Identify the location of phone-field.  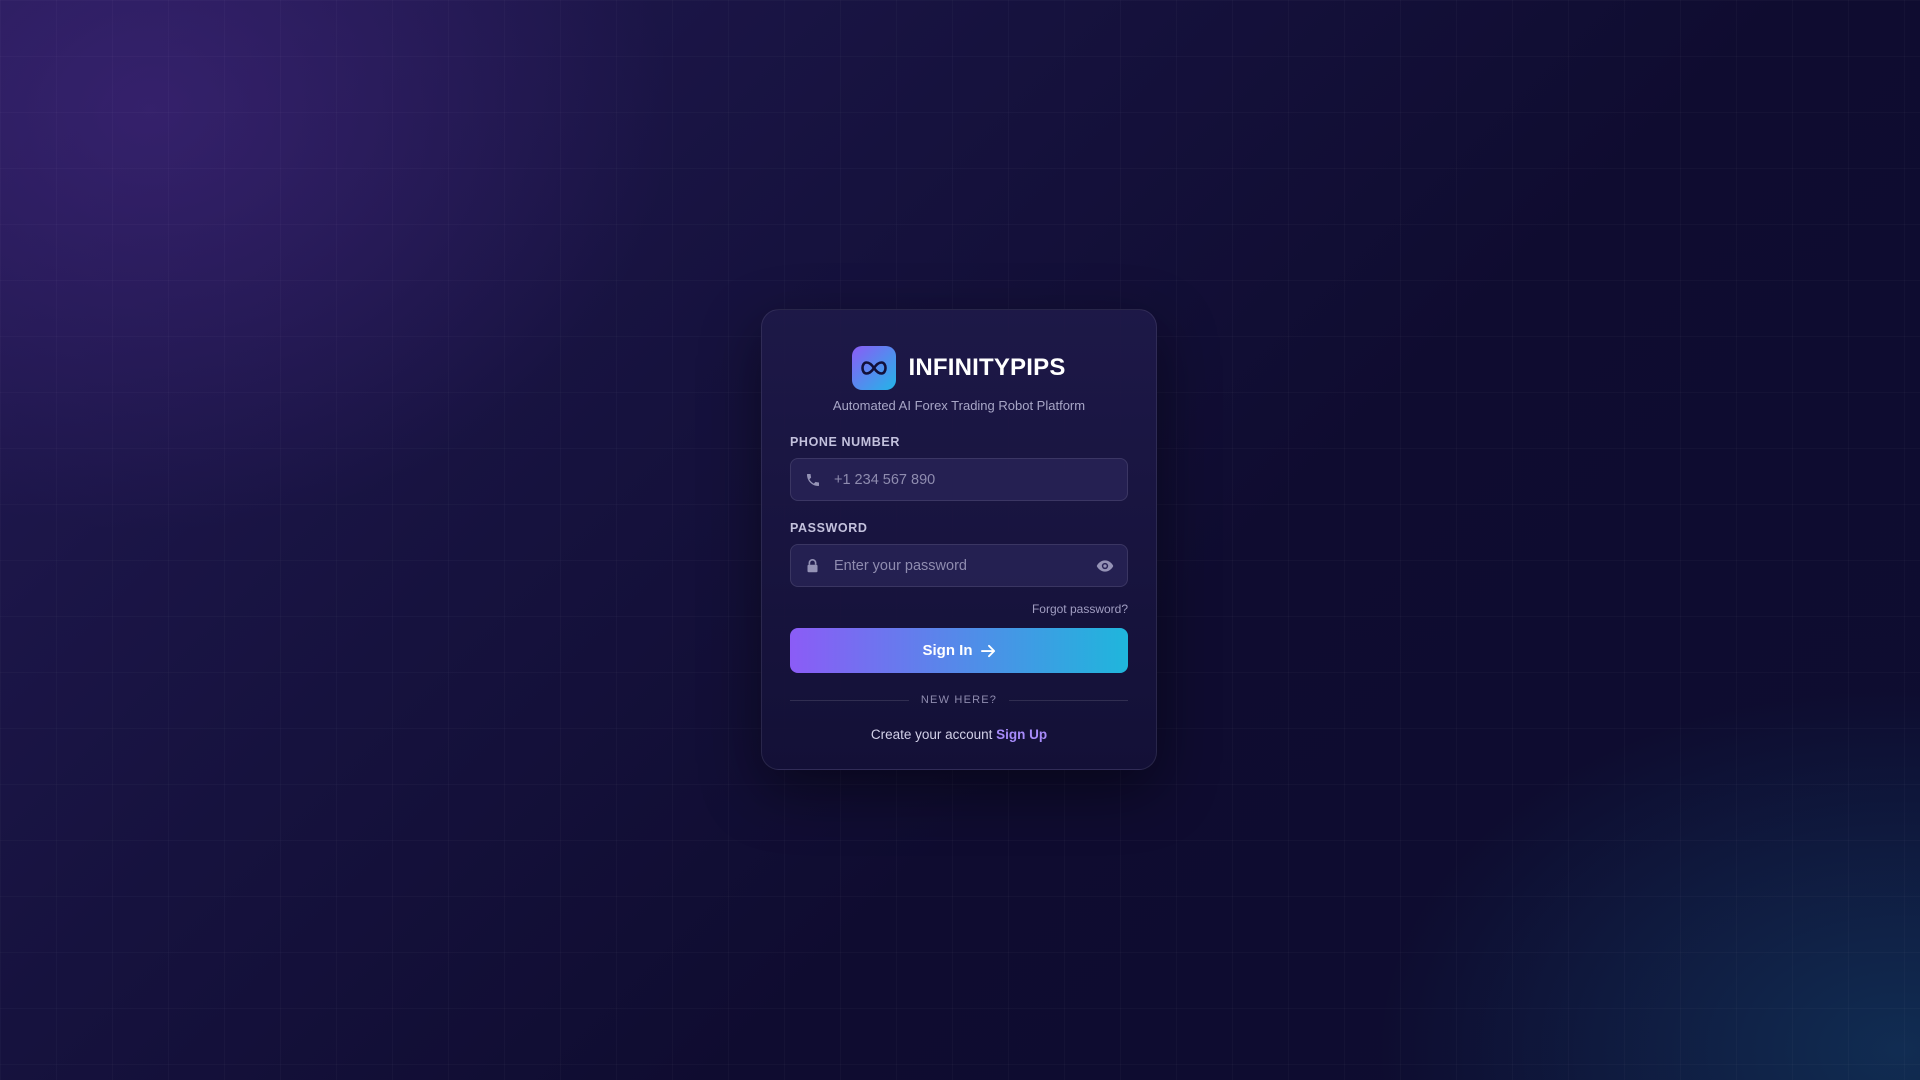
(959, 479).